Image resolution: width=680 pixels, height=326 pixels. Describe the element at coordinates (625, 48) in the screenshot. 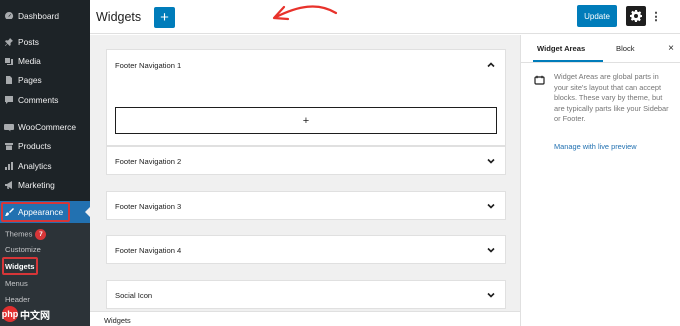

I see `tab-block: Block` at that location.